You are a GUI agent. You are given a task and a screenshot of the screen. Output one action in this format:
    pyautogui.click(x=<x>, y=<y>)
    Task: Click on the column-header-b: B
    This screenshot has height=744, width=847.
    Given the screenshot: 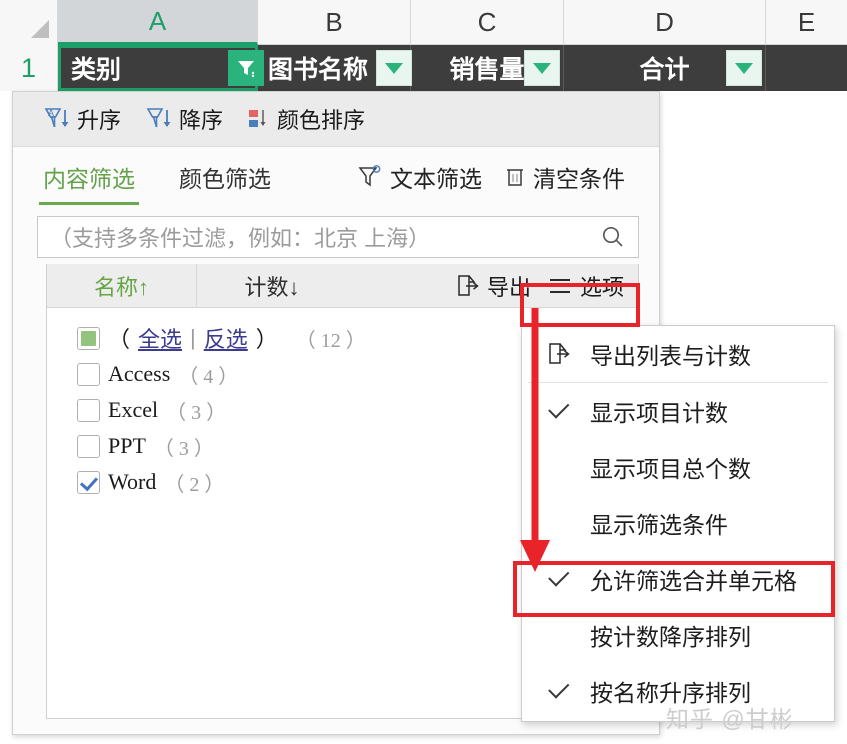 What is the action you would take?
    pyautogui.click(x=334, y=22)
    